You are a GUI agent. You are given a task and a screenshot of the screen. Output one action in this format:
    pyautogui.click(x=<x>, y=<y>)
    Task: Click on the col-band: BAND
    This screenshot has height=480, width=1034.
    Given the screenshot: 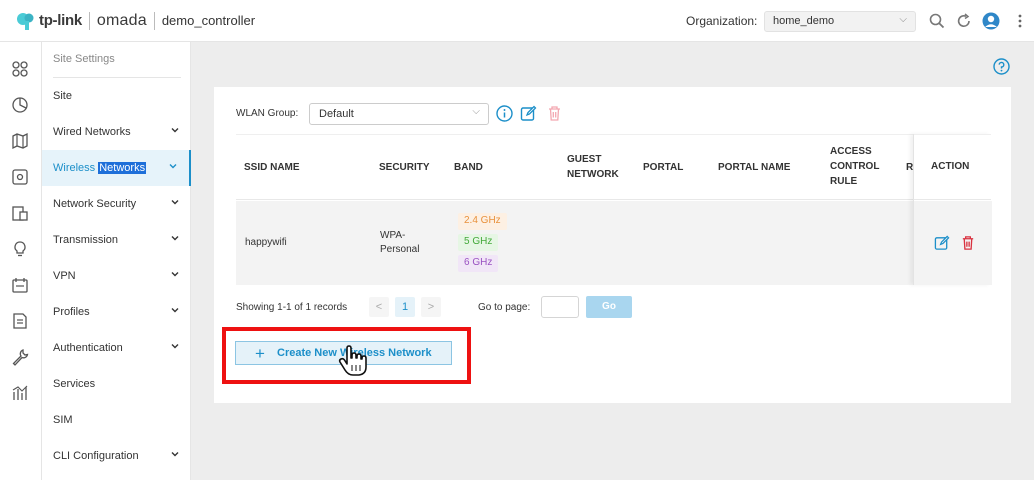 What is the action you would take?
    pyautogui.click(x=468, y=167)
    